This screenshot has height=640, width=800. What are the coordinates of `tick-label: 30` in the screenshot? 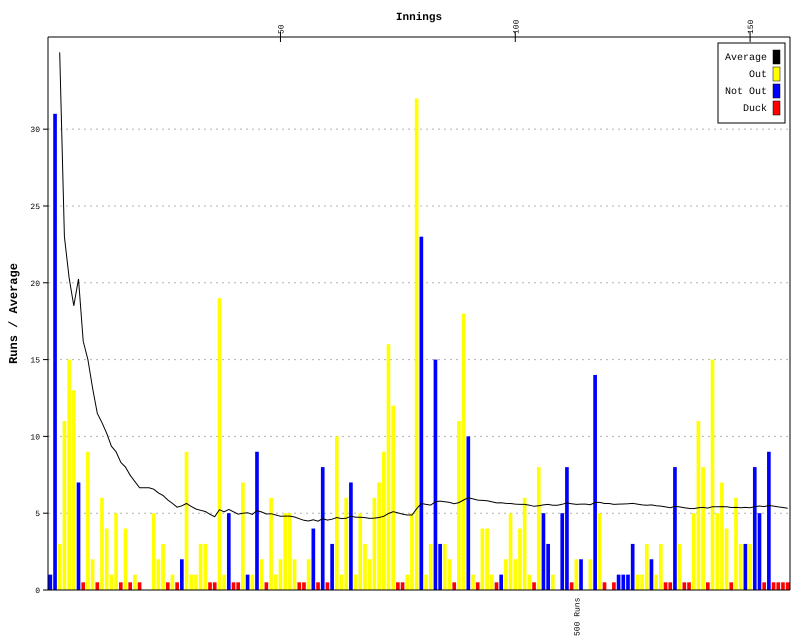 It's located at (35, 131).